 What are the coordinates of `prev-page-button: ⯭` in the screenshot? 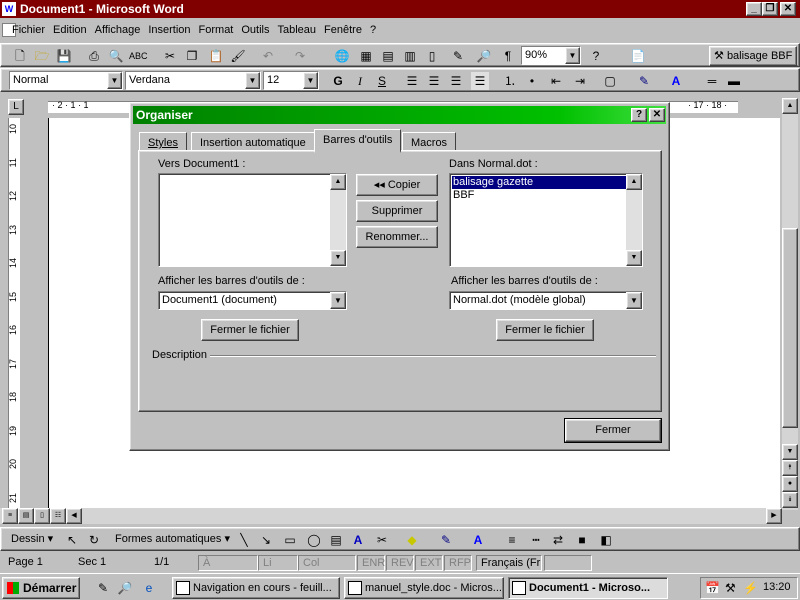 It's located at (790, 468).